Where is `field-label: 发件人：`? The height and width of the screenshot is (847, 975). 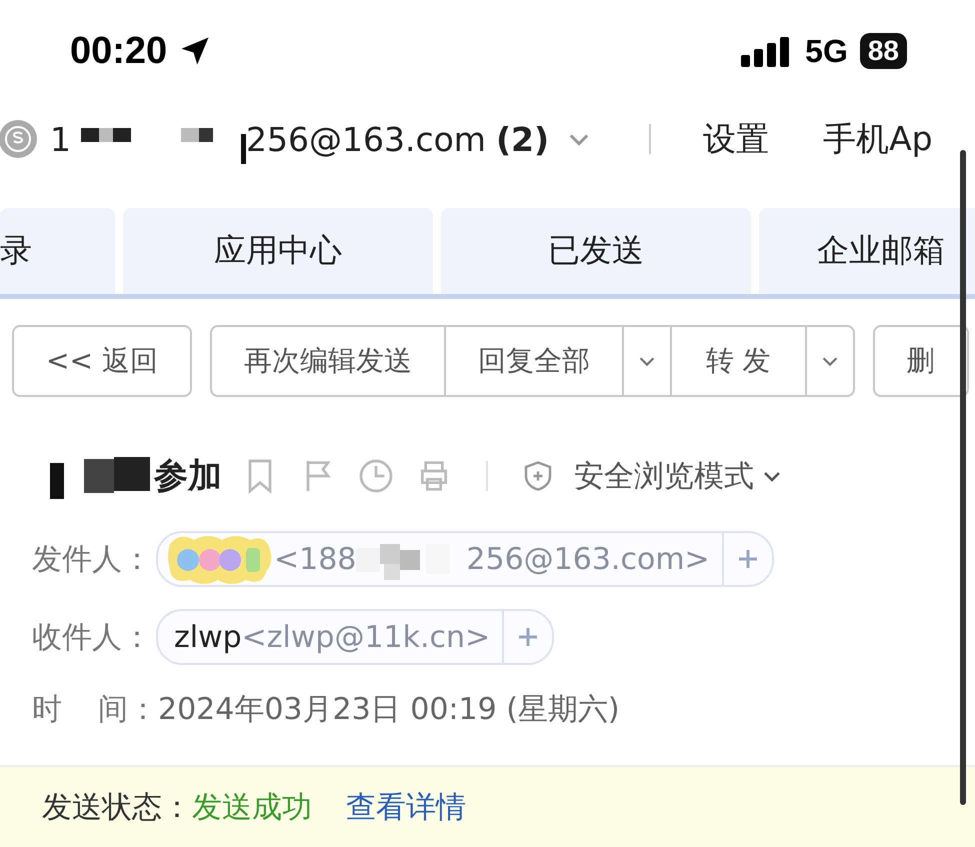 field-label: 发件人： is located at coordinates (92, 559).